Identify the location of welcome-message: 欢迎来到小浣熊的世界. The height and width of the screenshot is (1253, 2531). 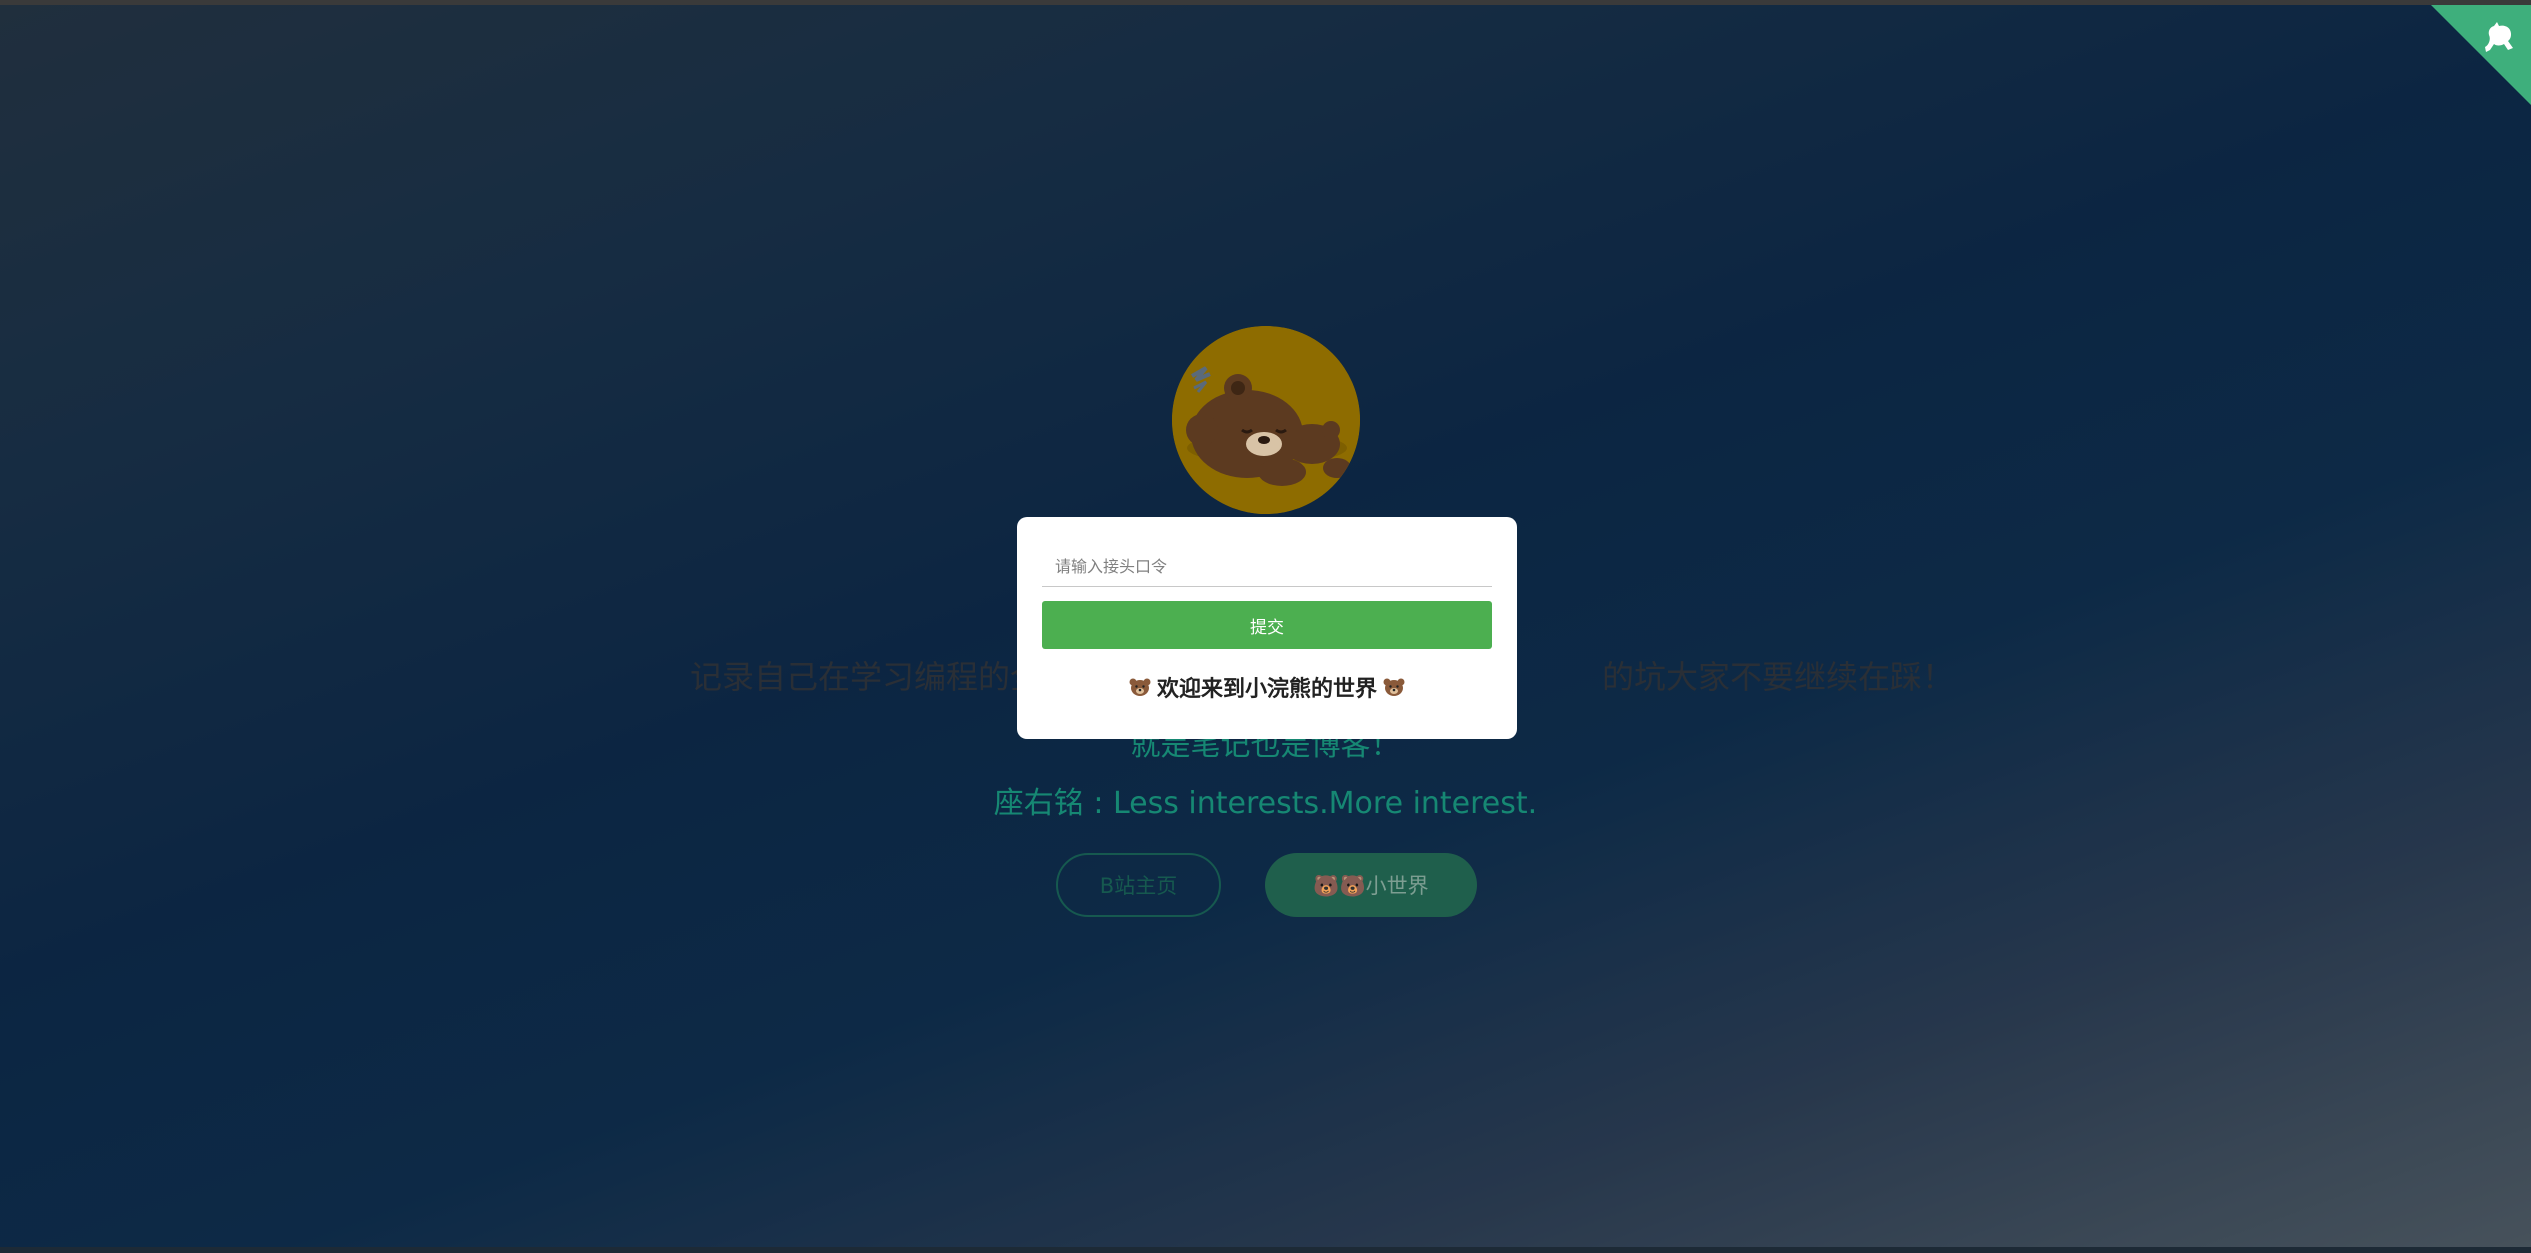
(1267, 687).